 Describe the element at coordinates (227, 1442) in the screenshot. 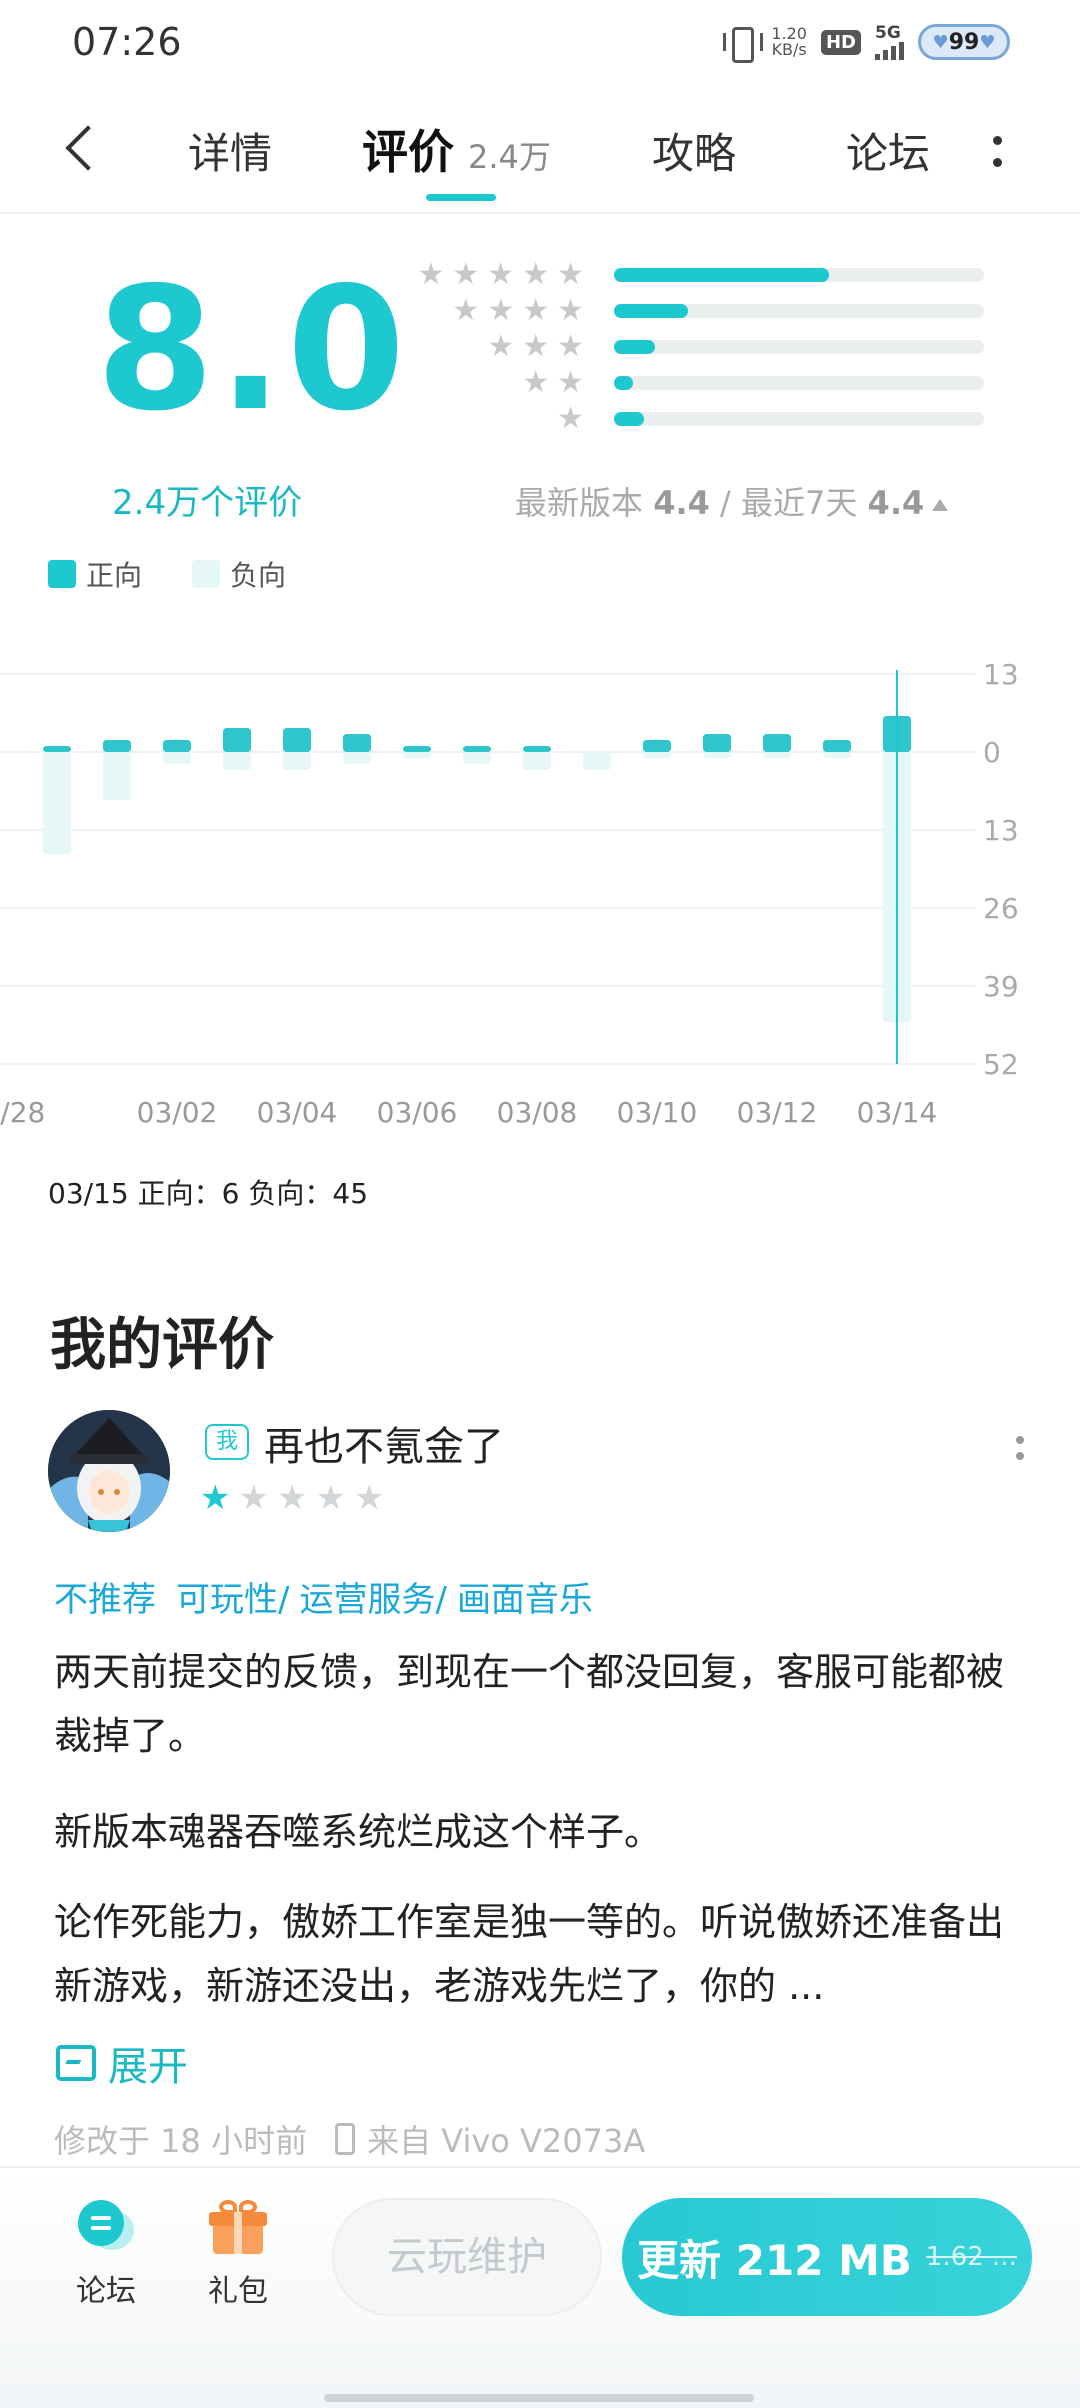

I see `me-badge: 我` at that location.